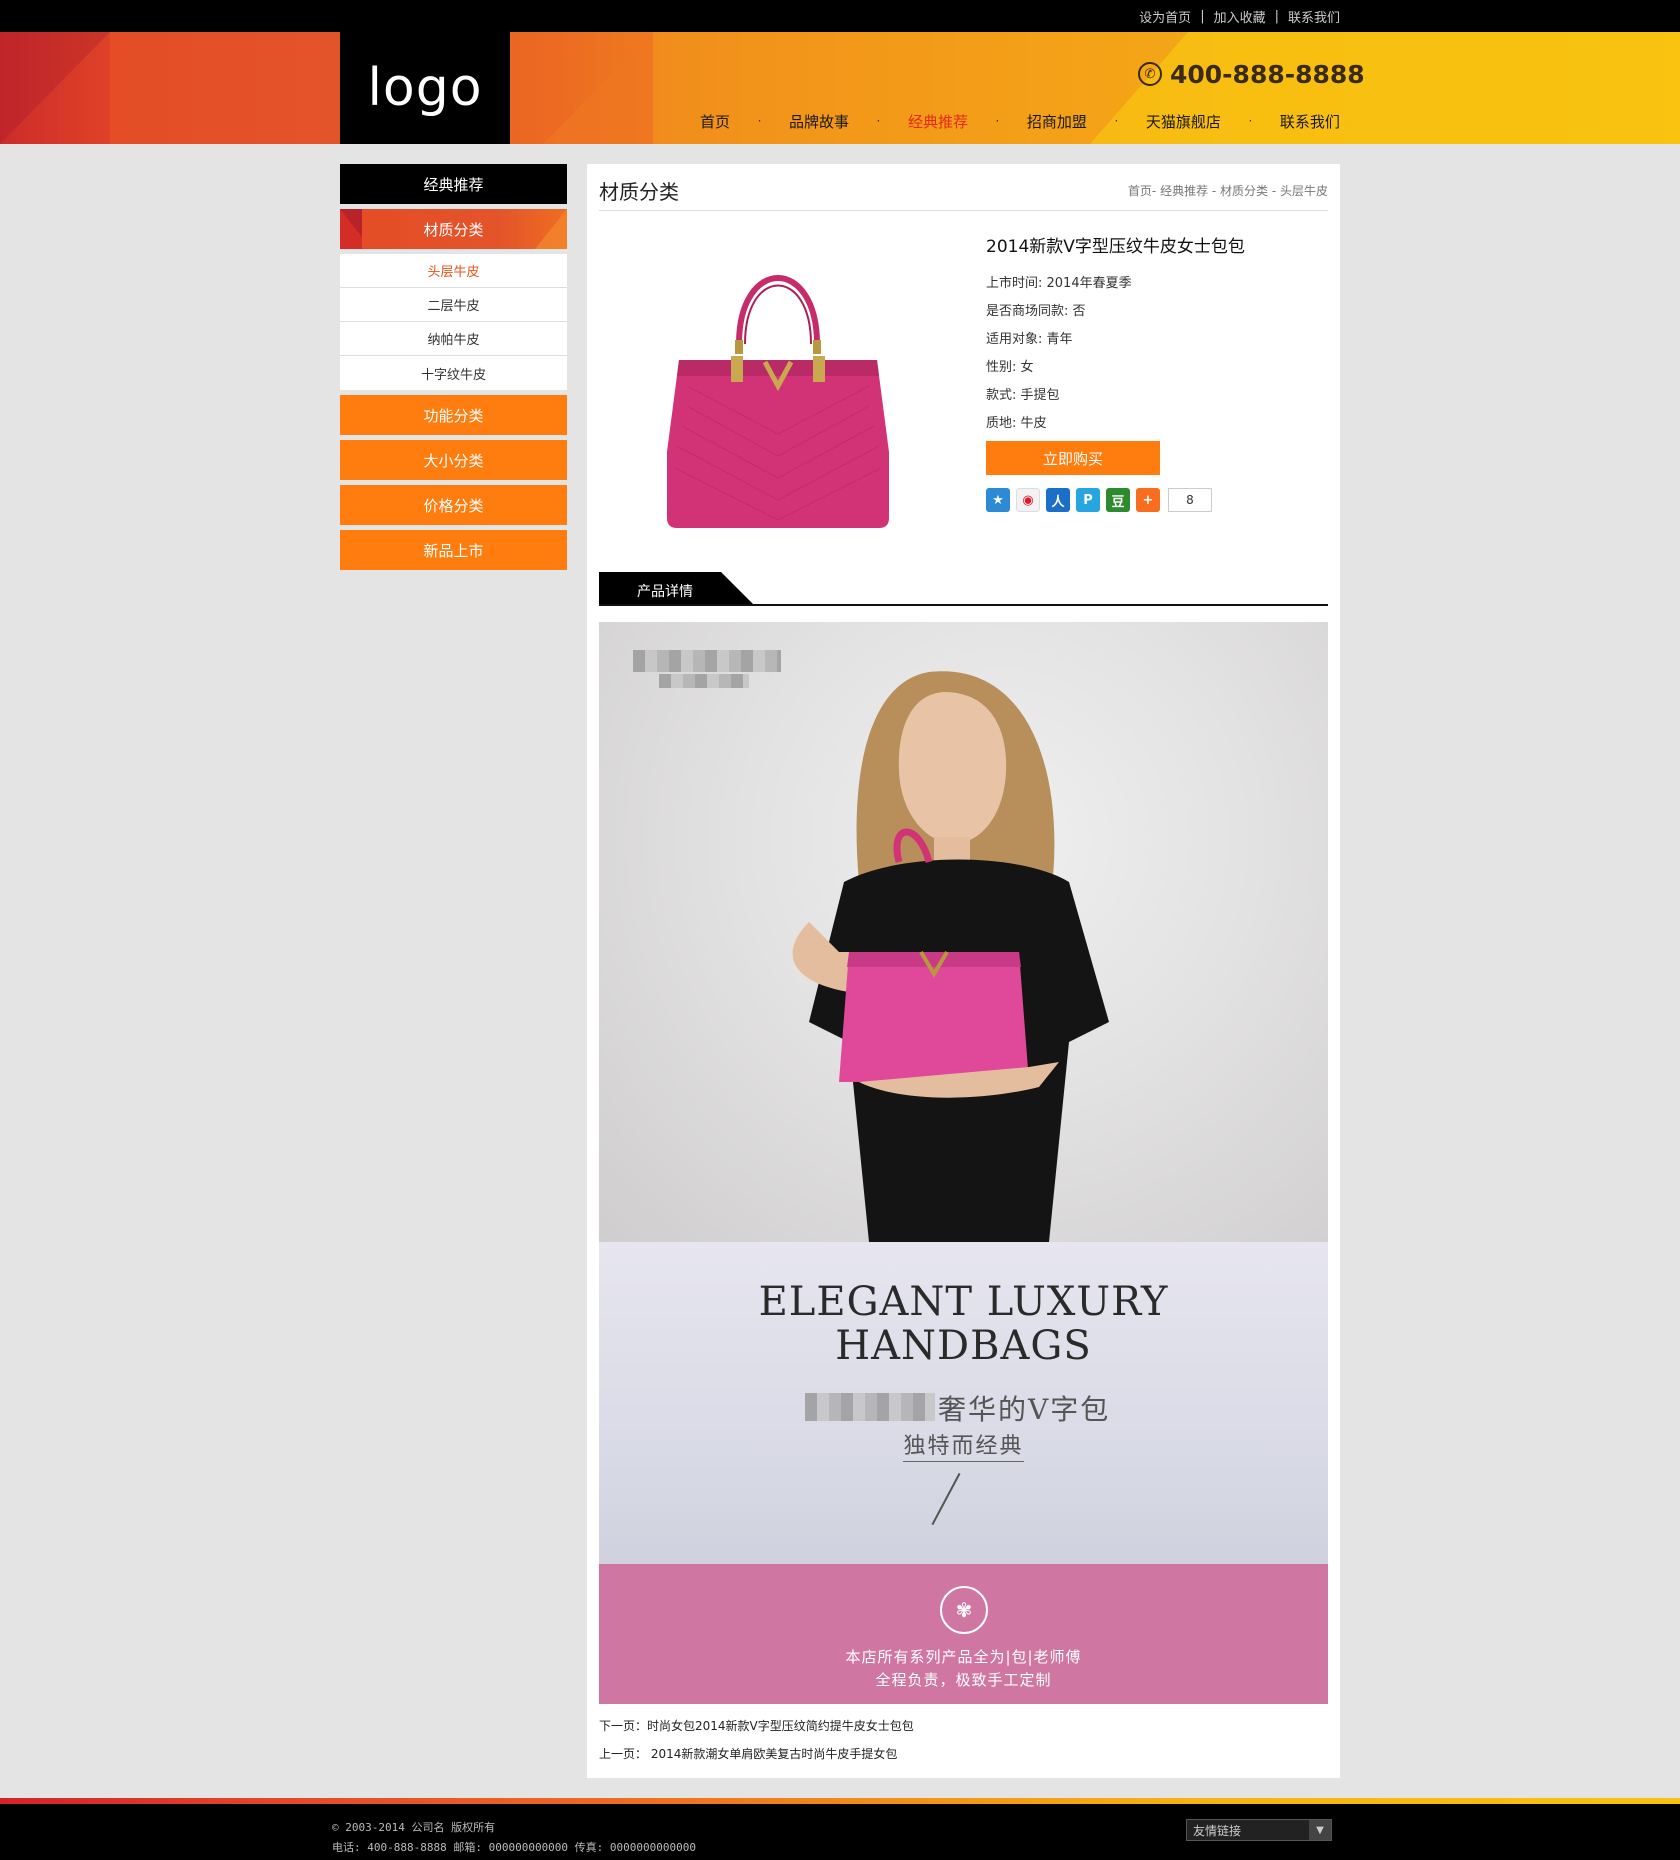  I want to click on nav-classic-recommend: 经典推荐, so click(938, 121).